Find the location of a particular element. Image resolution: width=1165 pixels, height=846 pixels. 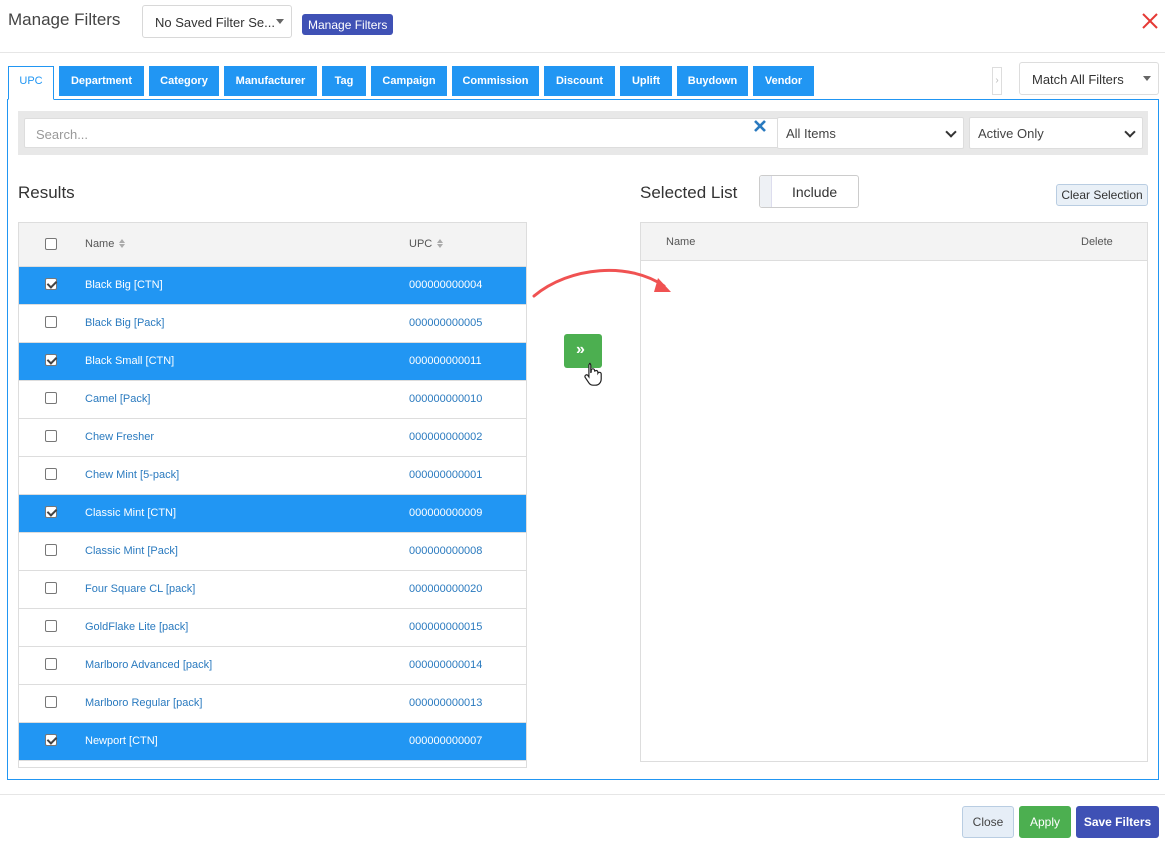

tab-category: Category is located at coordinates (184, 81).